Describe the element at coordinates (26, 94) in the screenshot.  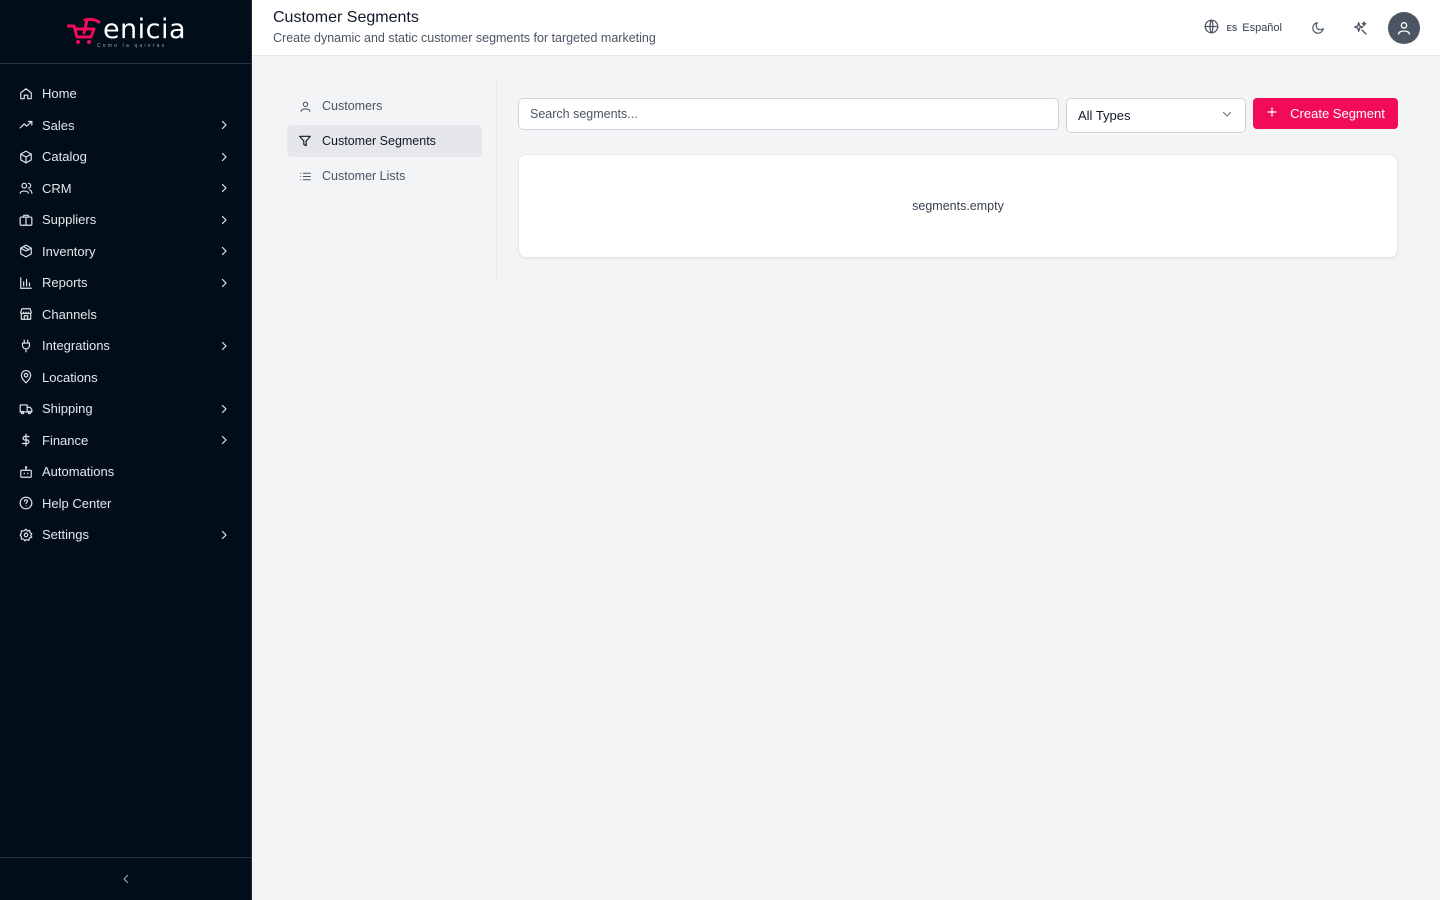
I see `home-icon` at that location.